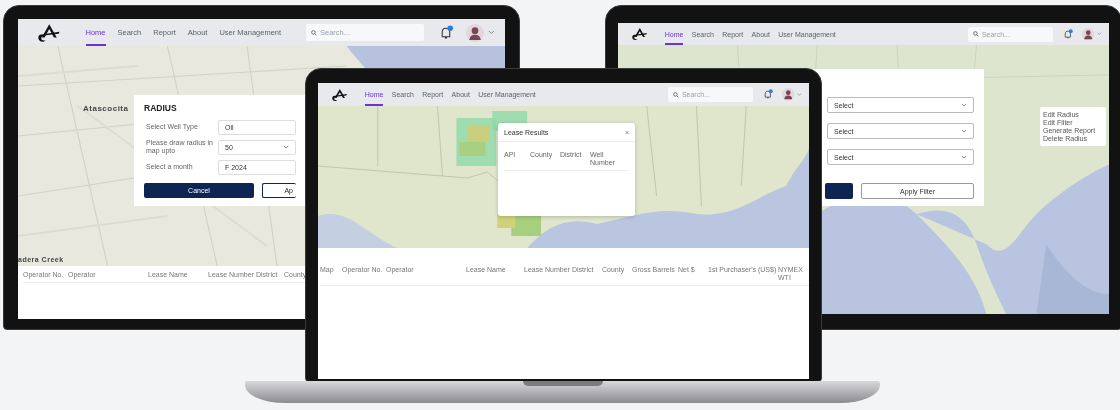  Describe the element at coordinates (106, 108) in the screenshot. I see `map-label: Atascocita` at that location.